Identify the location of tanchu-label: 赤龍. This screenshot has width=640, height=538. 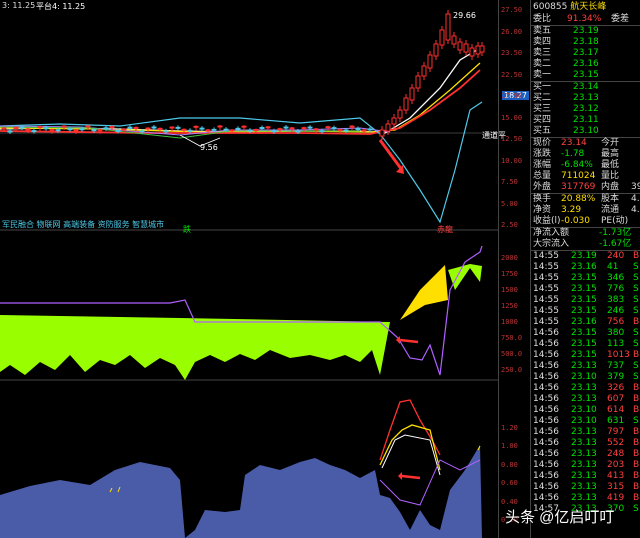
(445, 229).